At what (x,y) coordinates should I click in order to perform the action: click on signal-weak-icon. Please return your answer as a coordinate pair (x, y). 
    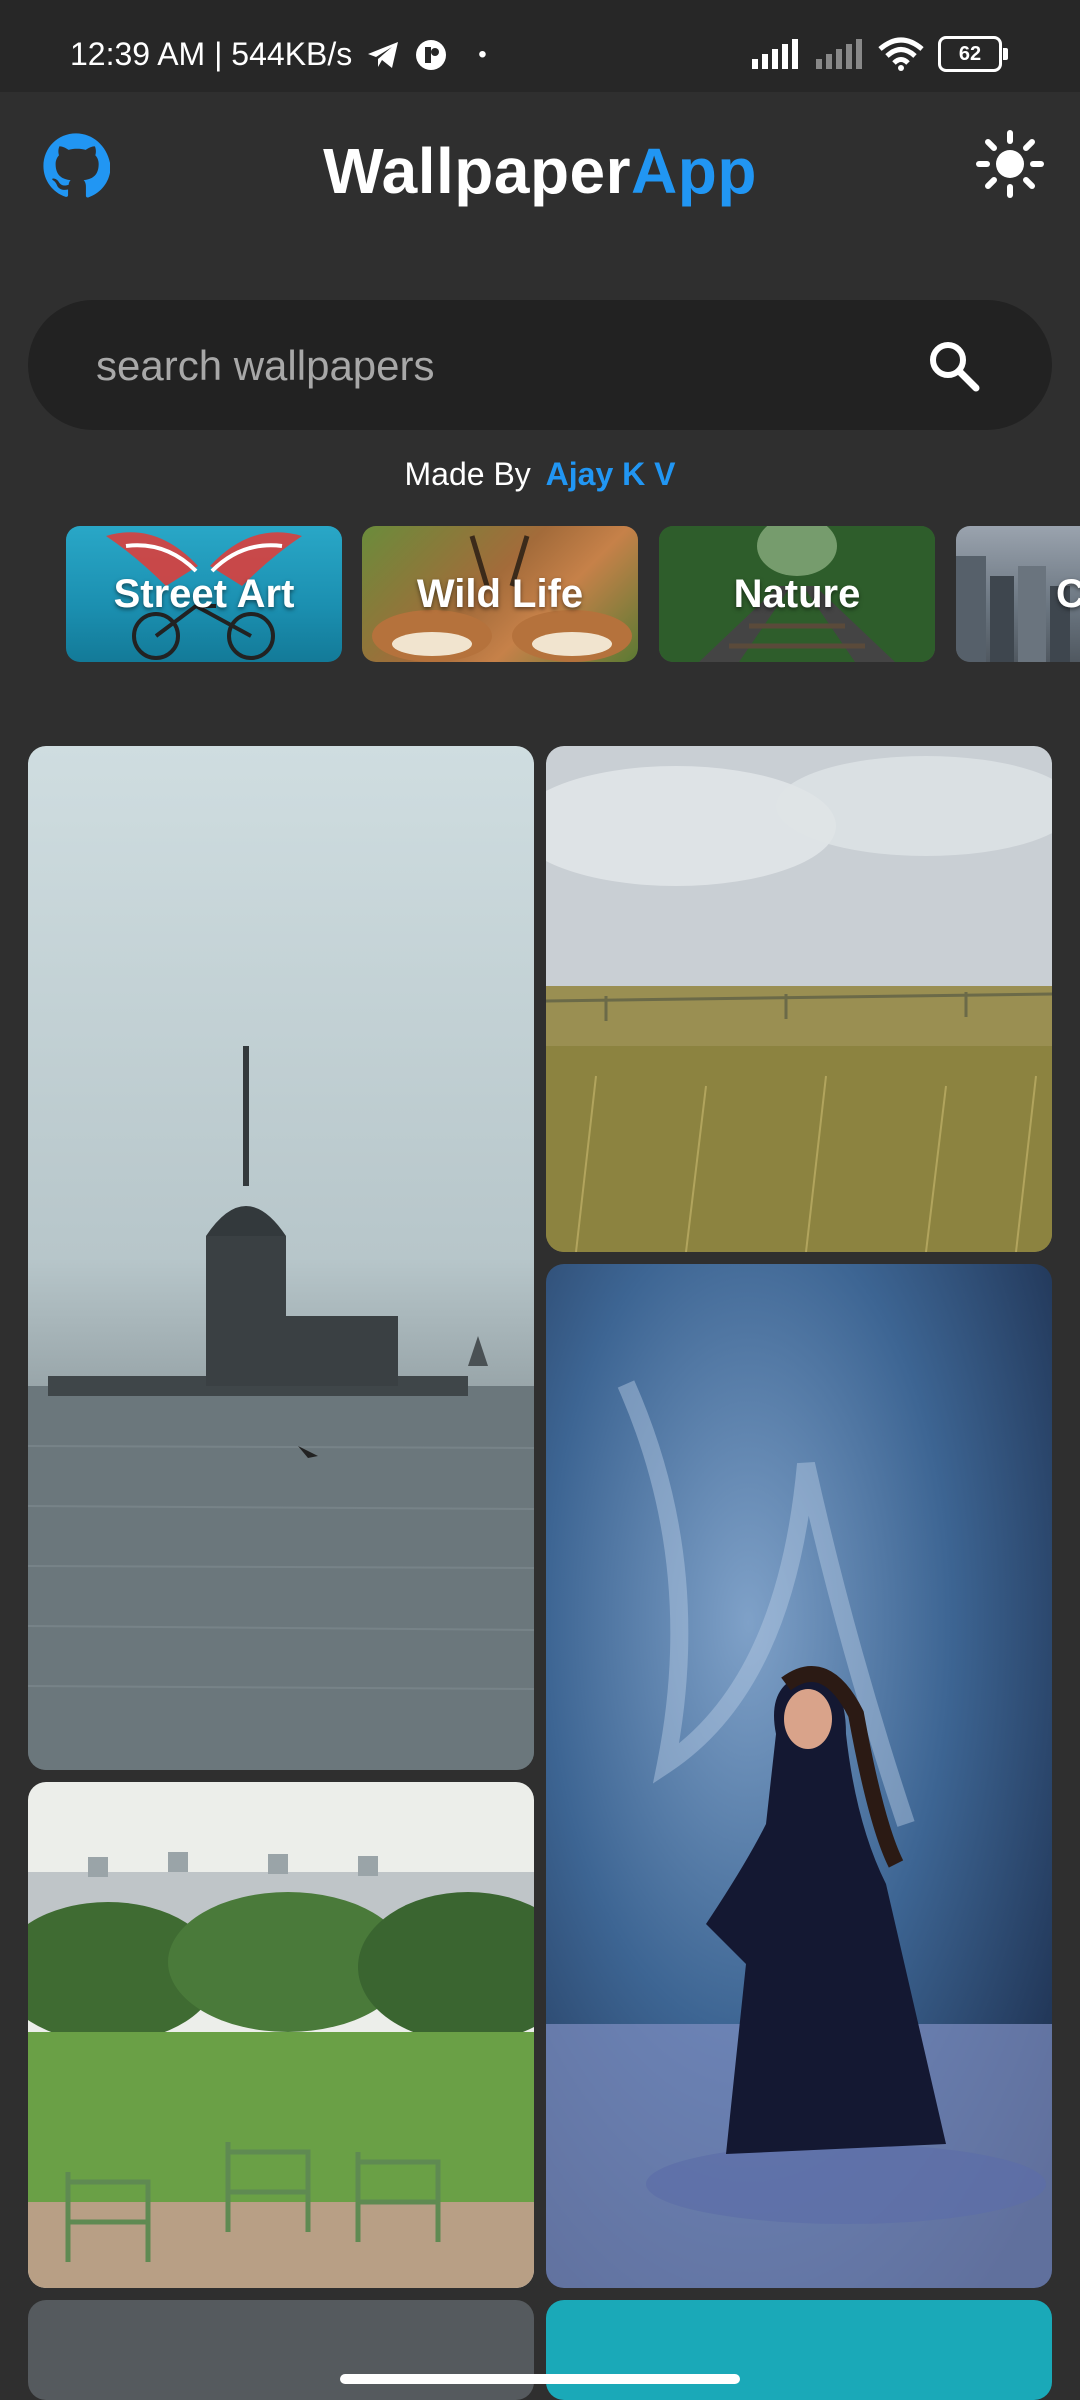
    Looking at the image, I should click on (839, 54).